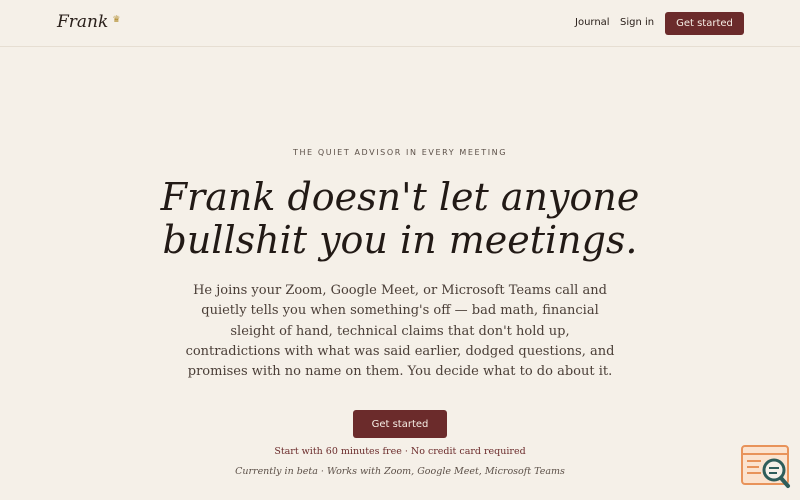 The image size is (800, 500). I want to click on search-document-icon, so click(766, 467).